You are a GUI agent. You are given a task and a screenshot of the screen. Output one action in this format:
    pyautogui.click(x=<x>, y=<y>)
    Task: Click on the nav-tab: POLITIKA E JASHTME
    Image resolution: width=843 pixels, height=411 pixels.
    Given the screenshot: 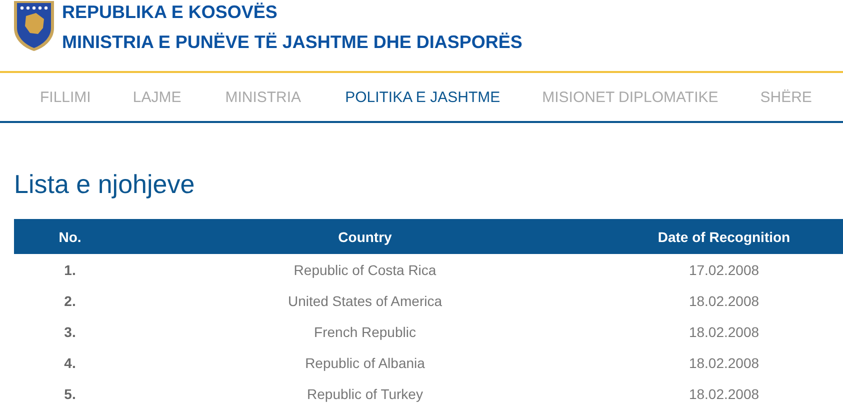 What is the action you would take?
    pyautogui.click(x=423, y=97)
    